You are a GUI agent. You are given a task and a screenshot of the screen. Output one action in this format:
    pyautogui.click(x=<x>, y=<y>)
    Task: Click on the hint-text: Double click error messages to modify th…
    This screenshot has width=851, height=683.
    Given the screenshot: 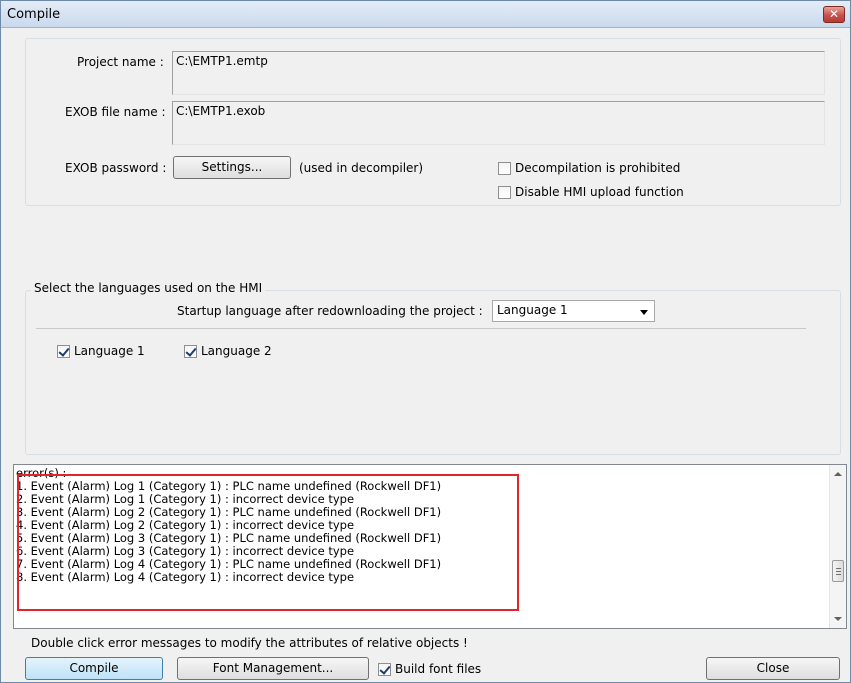 What is the action you would take?
    pyautogui.click(x=249, y=643)
    